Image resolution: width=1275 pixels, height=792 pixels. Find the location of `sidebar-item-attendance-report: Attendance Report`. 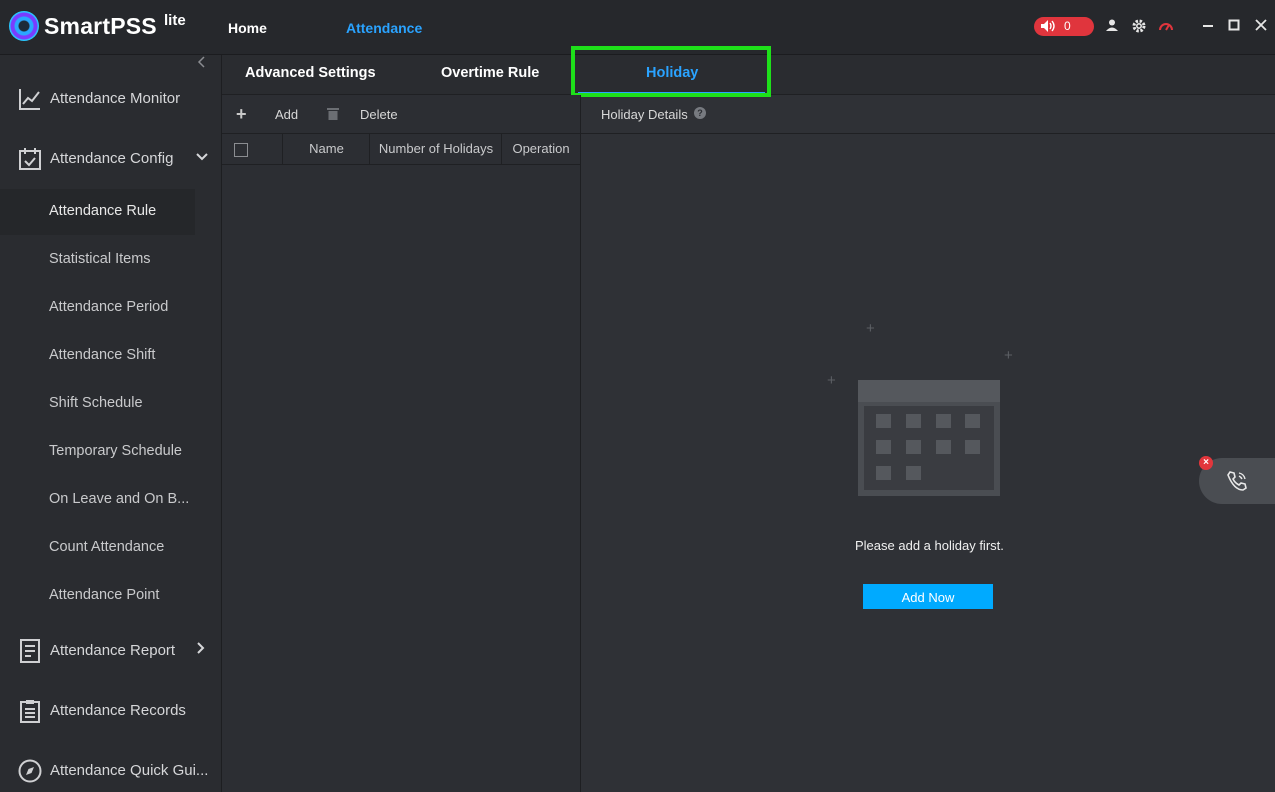

sidebar-item-attendance-report: Attendance Report is located at coordinates (110, 651).